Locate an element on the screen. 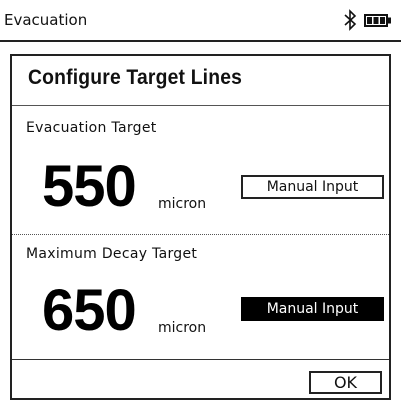 Image resolution: width=401 pixels, height=405 pixels. footer-divider is located at coordinates (200, 359).